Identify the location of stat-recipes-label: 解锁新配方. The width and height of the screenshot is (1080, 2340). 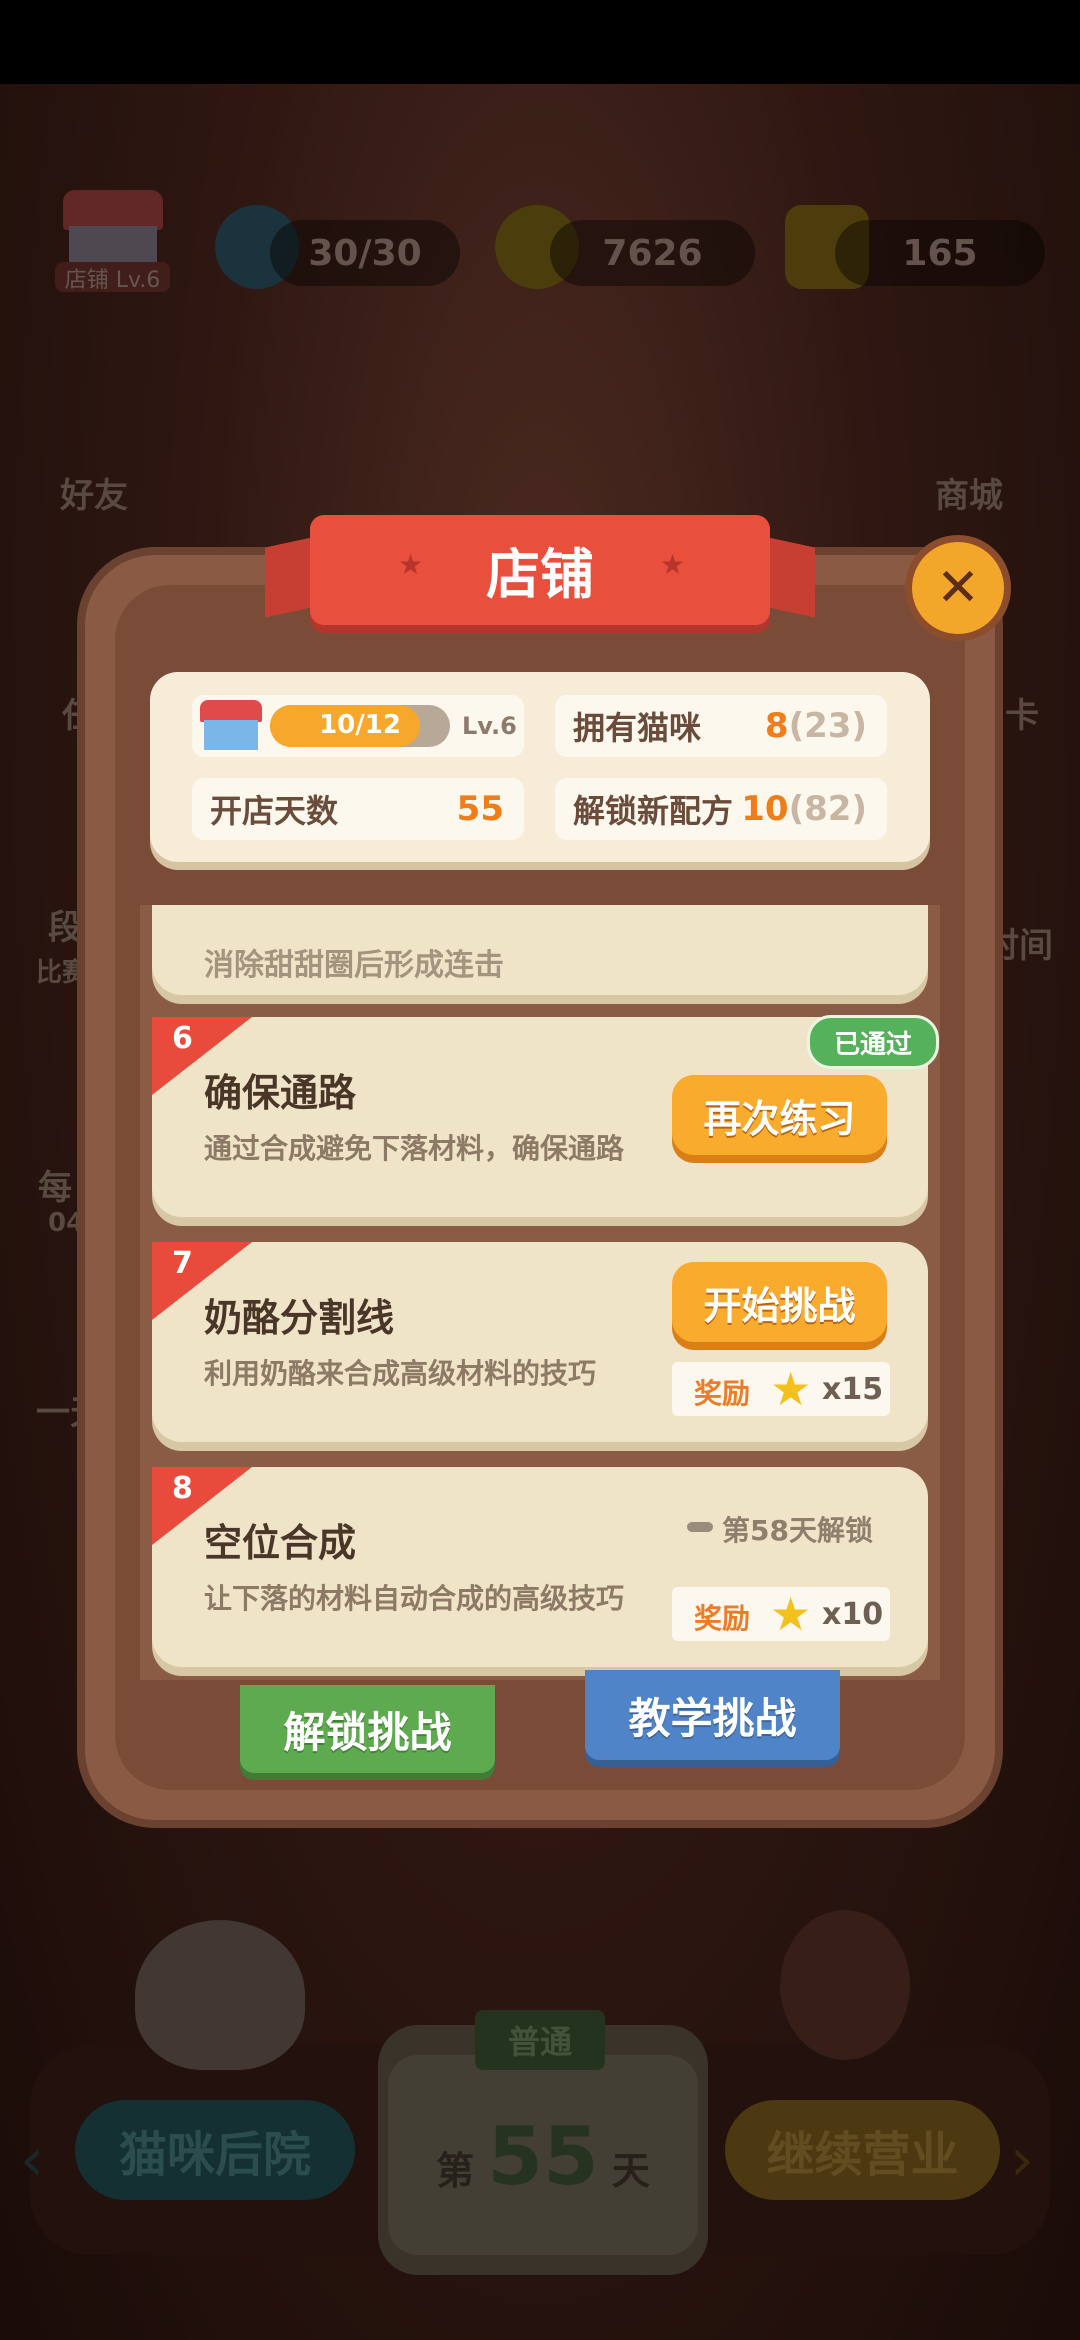
(653, 811).